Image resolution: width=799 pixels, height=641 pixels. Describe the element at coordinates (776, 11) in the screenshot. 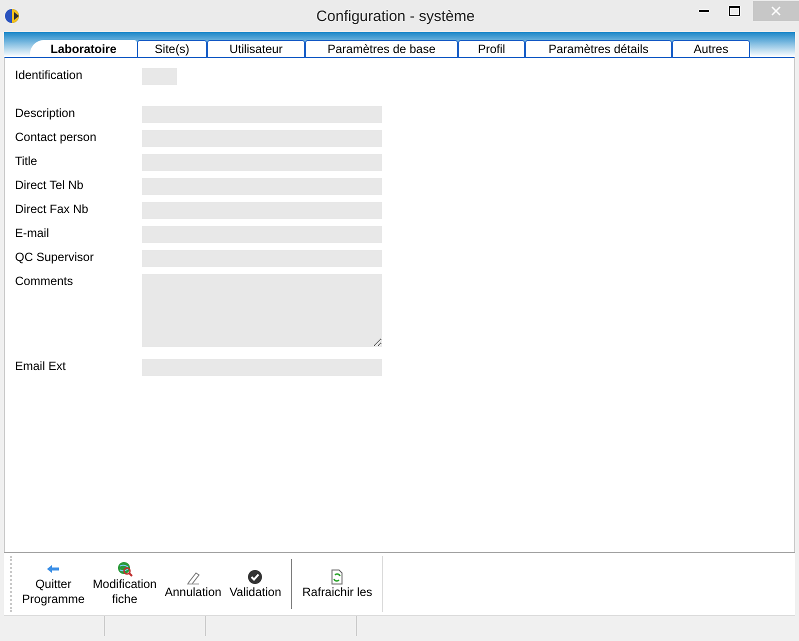

I see `close-icon` at that location.